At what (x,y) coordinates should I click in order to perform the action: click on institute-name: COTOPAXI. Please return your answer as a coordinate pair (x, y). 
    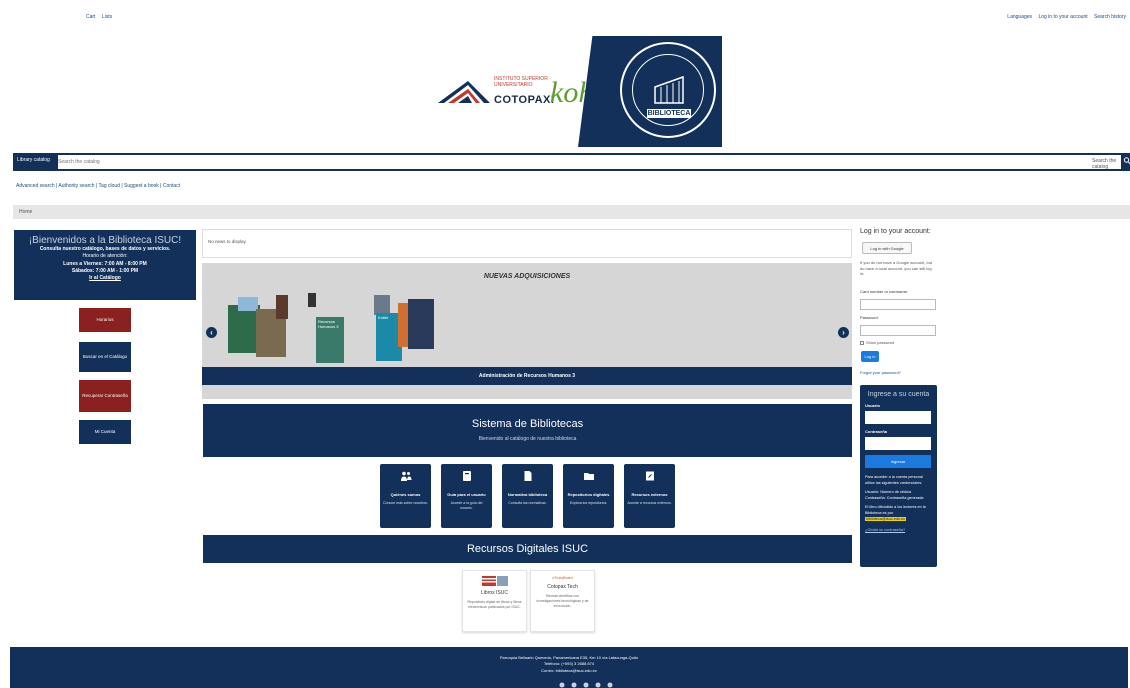
    Looking at the image, I should click on (524, 100).